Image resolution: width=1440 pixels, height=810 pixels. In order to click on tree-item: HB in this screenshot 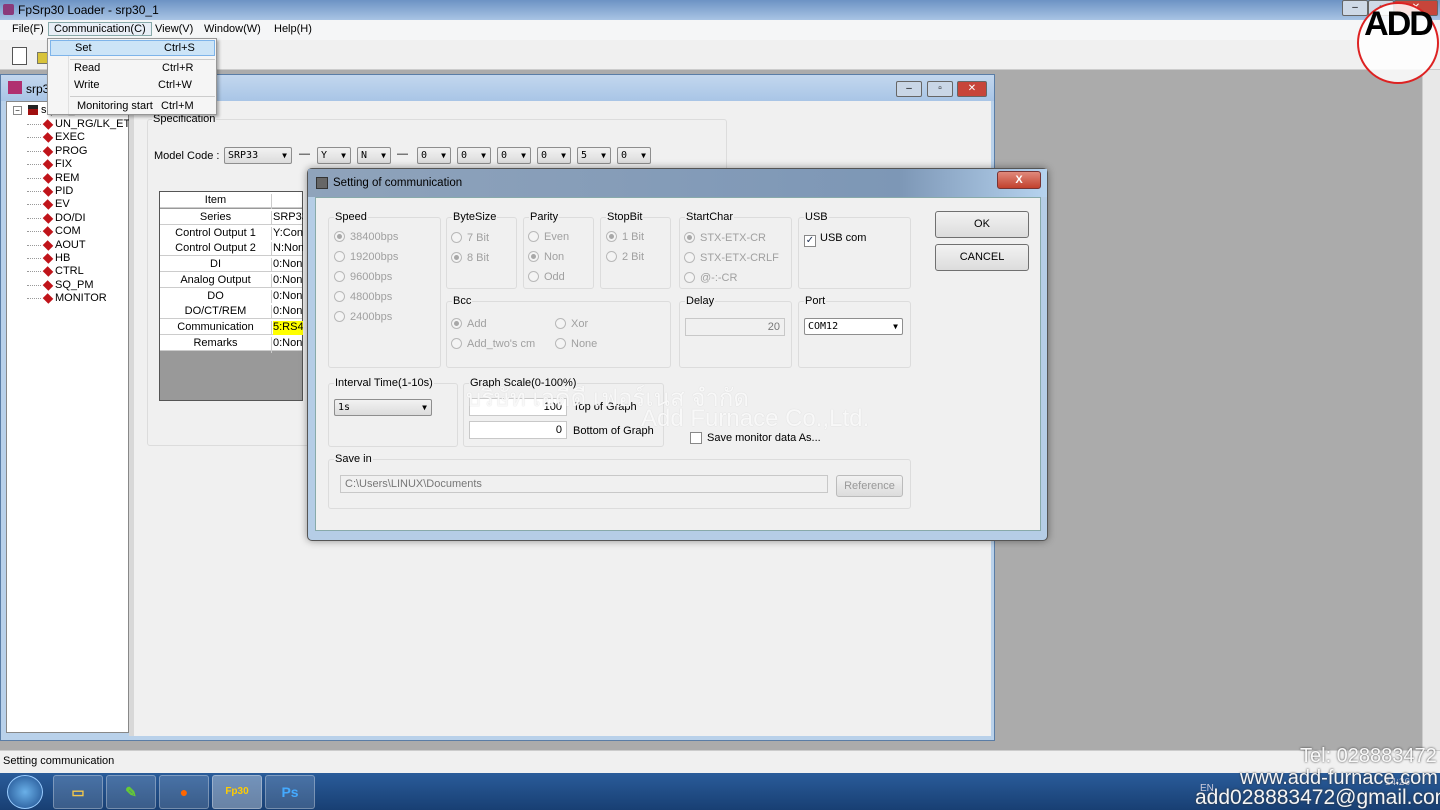, I will do `click(62, 258)`.